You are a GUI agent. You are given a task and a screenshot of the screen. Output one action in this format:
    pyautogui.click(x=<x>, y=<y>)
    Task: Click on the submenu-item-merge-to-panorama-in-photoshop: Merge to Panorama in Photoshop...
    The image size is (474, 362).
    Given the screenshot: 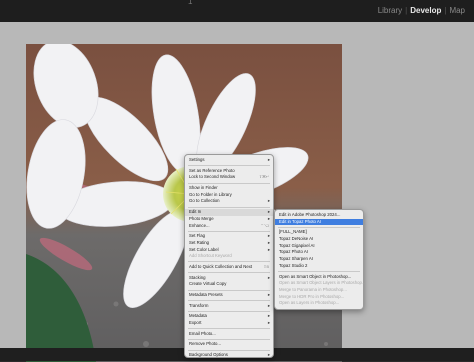 What is the action you would take?
    pyautogui.click(x=319, y=290)
    